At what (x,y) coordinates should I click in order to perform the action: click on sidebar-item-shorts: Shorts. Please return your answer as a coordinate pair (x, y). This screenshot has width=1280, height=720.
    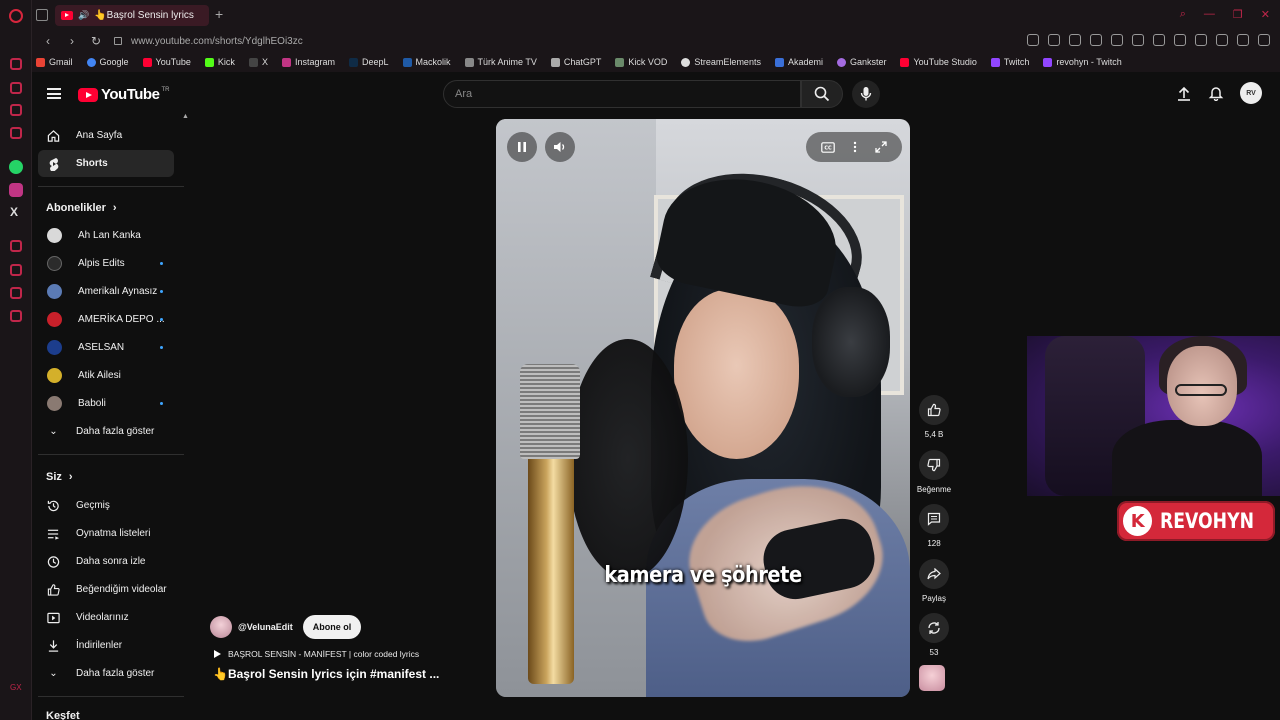
    Looking at the image, I should click on (106, 163).